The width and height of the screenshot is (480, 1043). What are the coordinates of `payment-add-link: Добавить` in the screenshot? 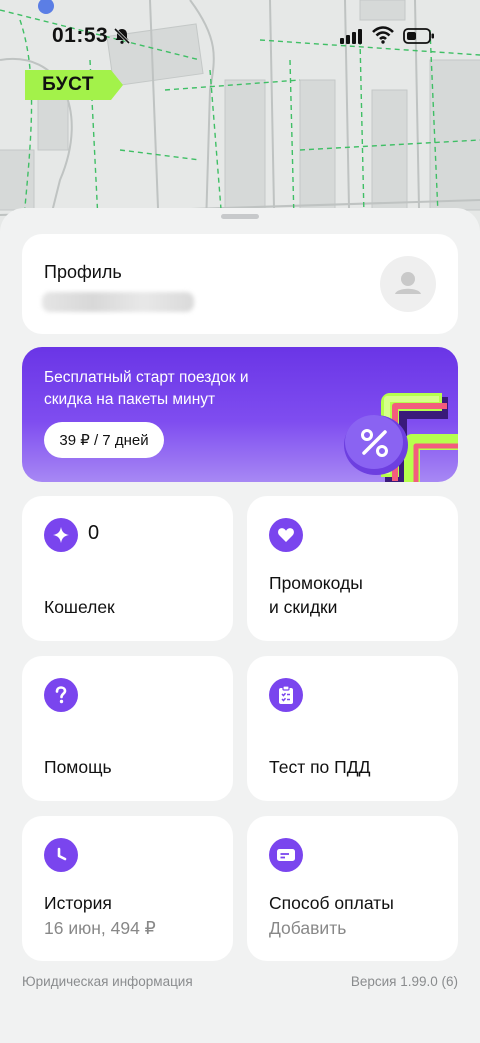 It's located at (308, 928).